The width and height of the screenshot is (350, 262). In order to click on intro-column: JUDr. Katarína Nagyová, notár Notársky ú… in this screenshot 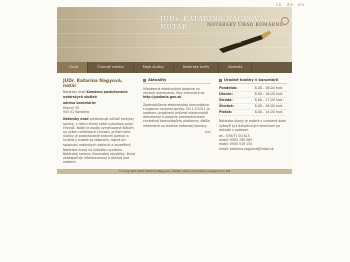, I will do `click(100, 122)`.